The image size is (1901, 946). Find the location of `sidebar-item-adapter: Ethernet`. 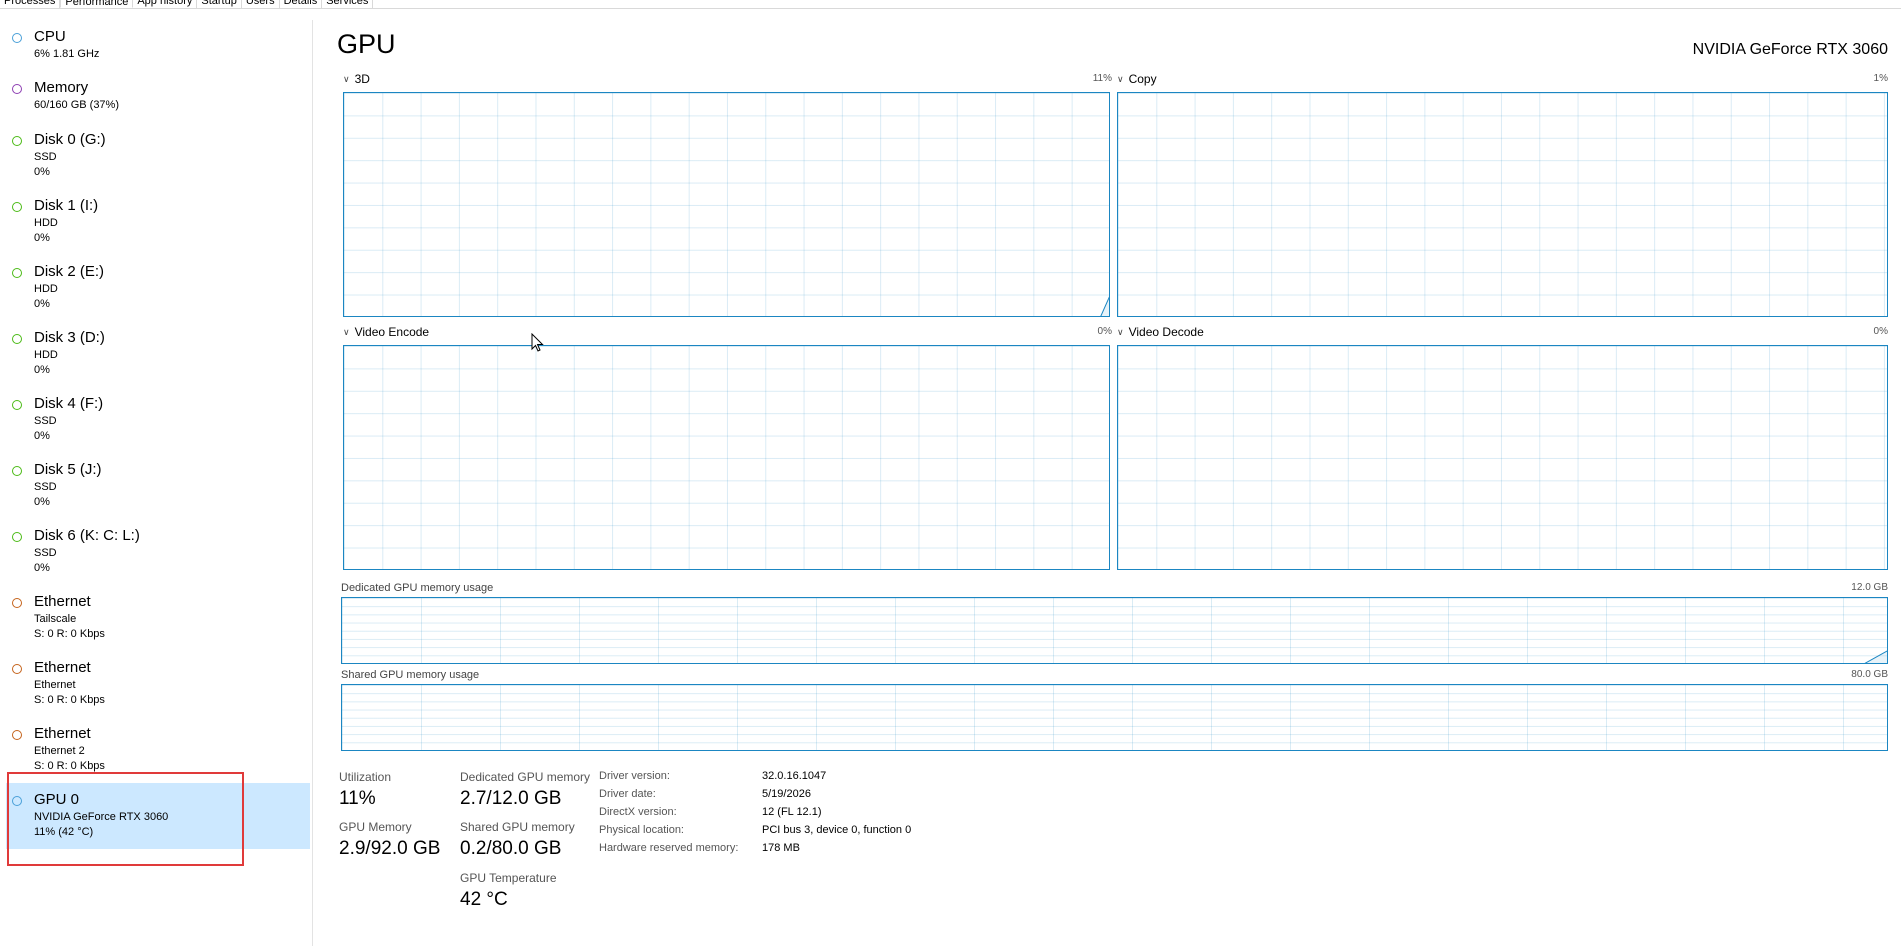

sidebar-item-adapter: Ethernet is located at coordinates (55, 685).